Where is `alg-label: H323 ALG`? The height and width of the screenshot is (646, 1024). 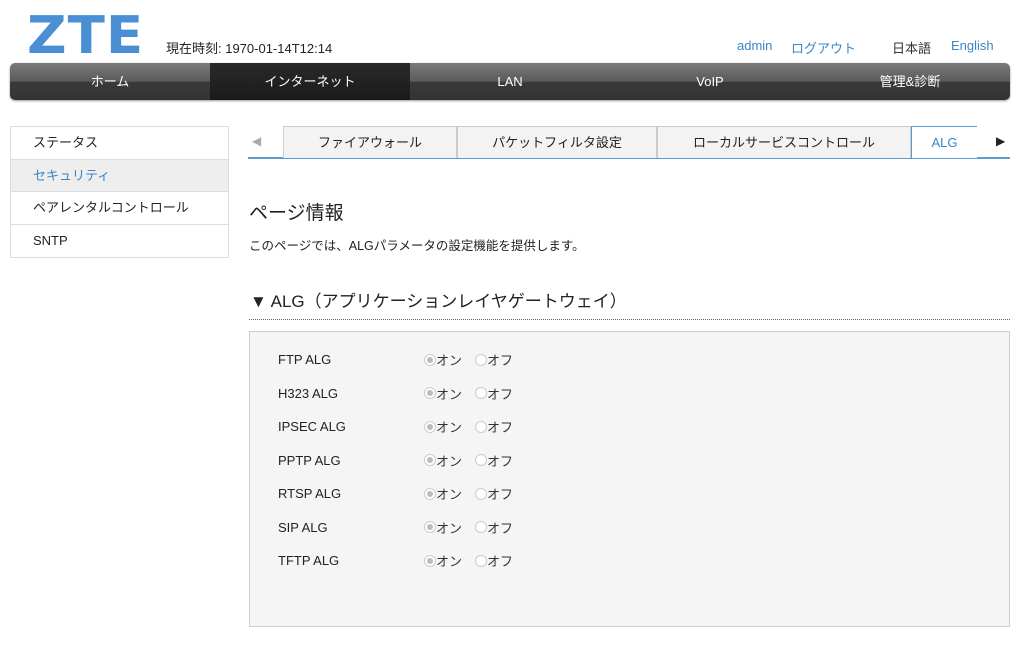 alg-label: H323 ALG is located at coordinates (308, 393).